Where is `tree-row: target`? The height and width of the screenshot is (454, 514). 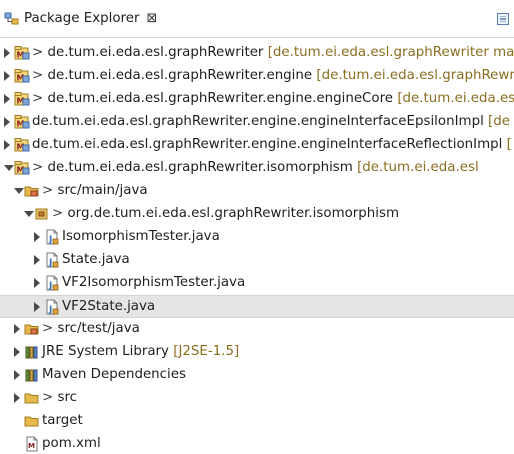
tree-row: target is located at coordinates (257, 421).